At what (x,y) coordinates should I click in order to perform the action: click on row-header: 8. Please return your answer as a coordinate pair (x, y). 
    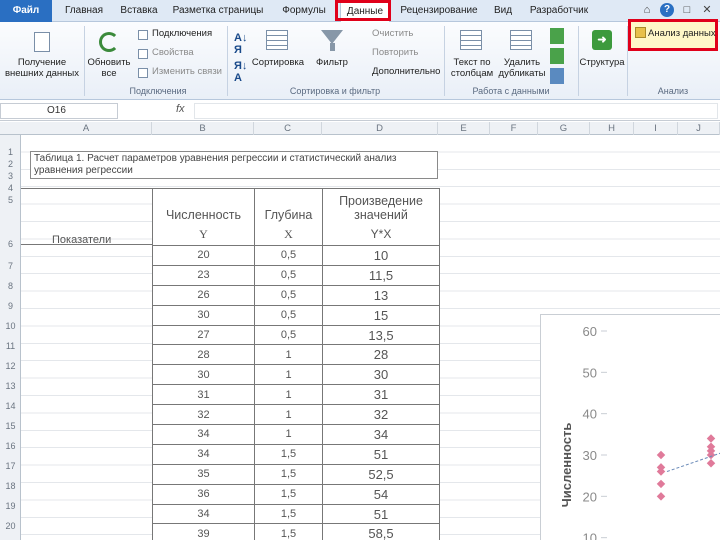
    Looking at the image, I should click on (10, 286).